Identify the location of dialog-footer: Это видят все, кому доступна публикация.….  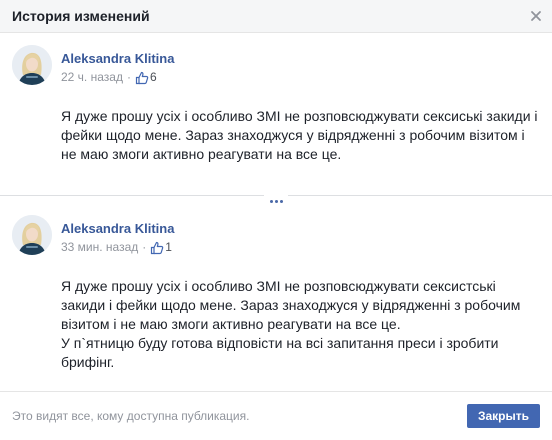
(276, 415).